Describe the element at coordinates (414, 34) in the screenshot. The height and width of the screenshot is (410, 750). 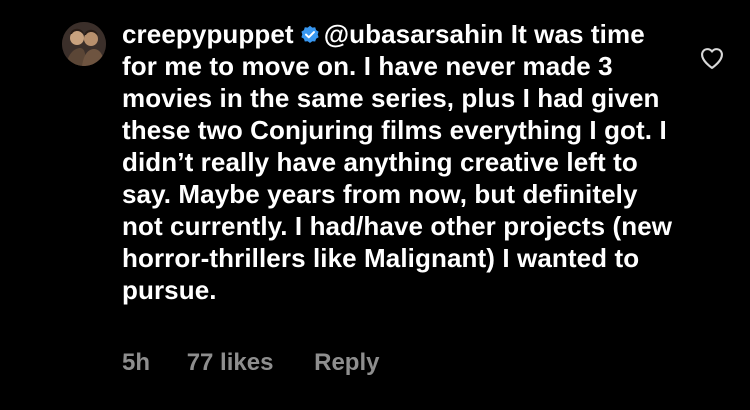
I see `mention-link: @ubasarsahin` at that location.